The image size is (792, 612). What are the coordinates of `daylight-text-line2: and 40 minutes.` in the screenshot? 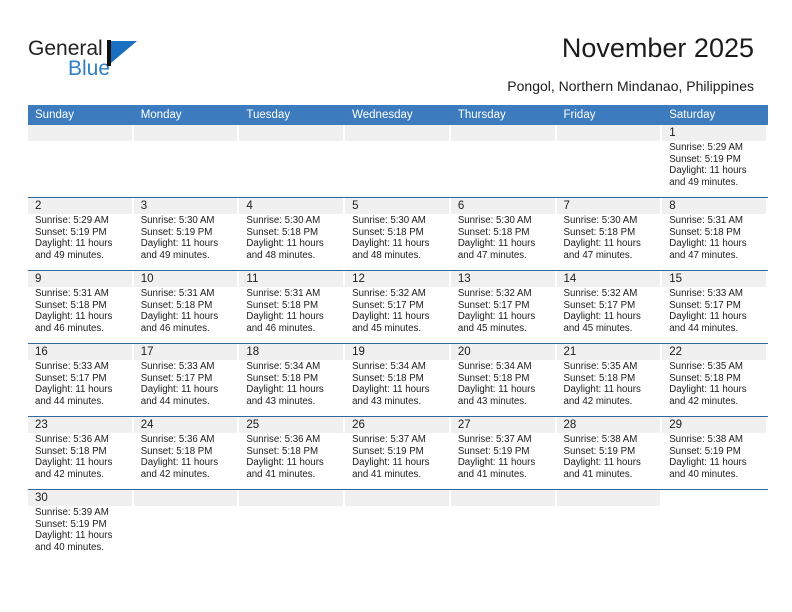 It's located at (69, 547).